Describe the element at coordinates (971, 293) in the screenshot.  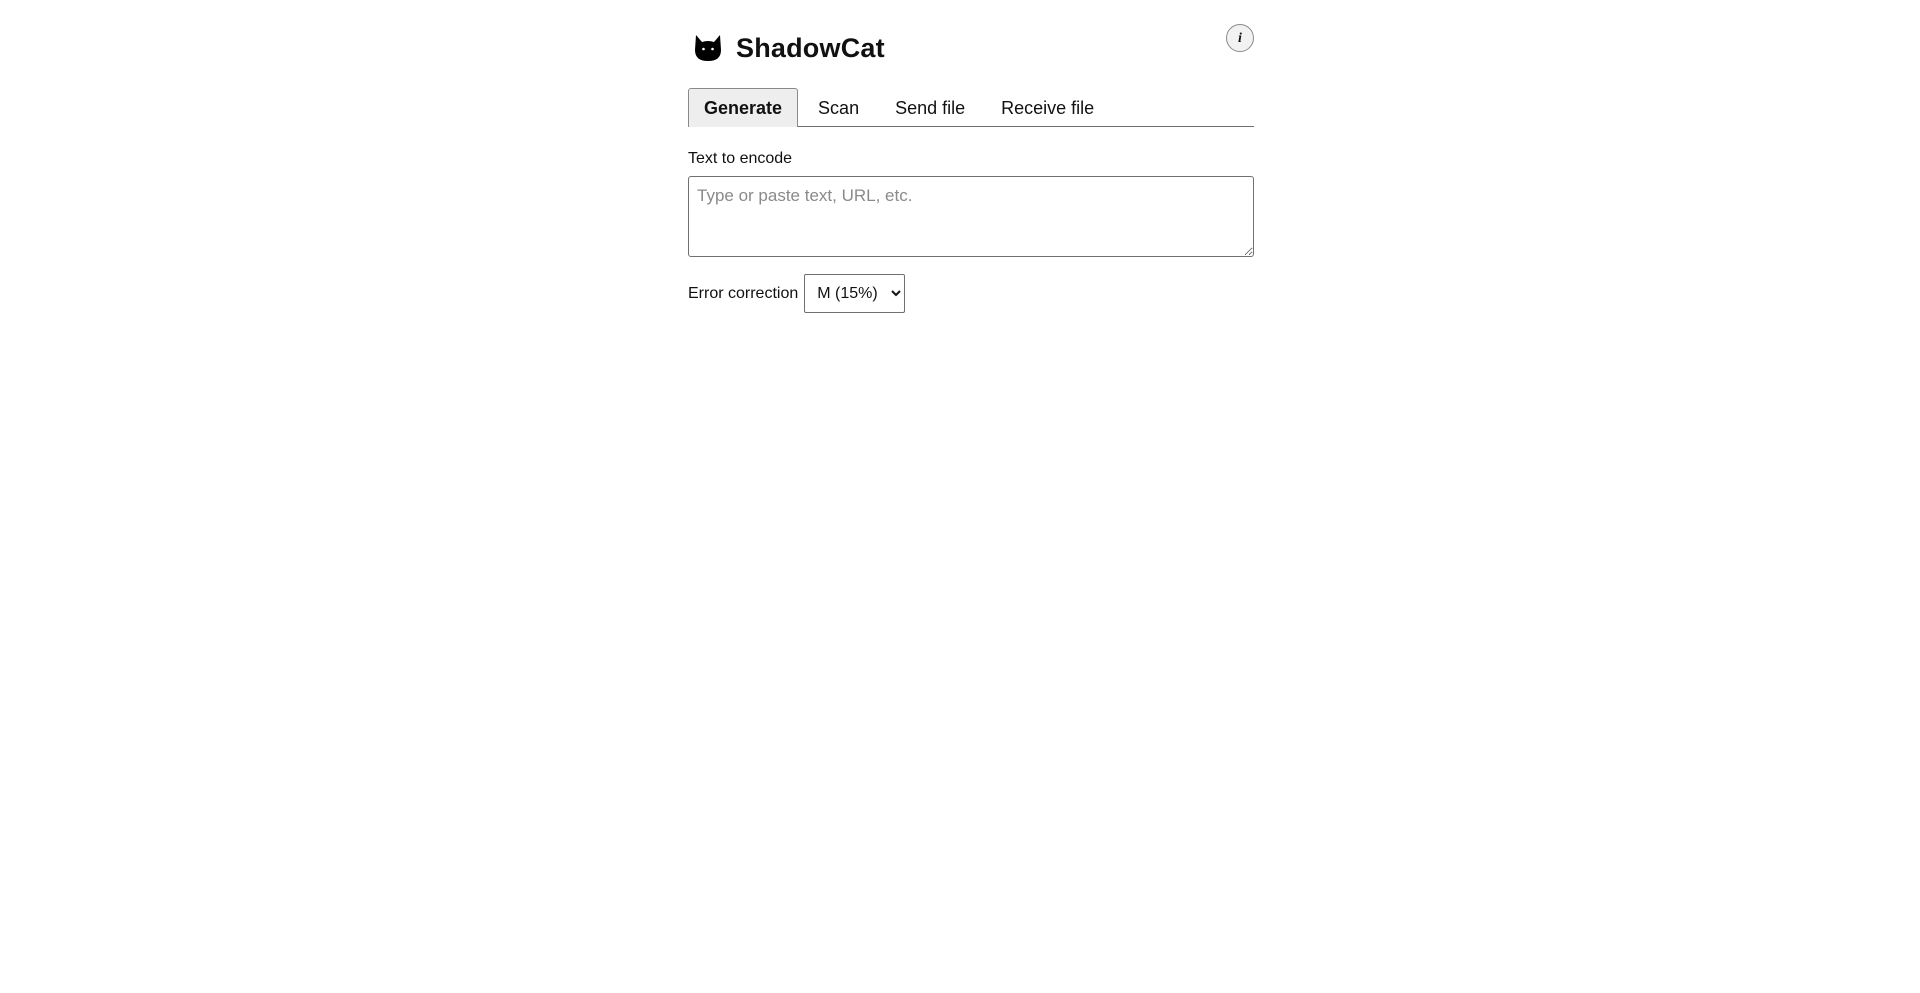
I see `error-correction-row: Error correction M (15%)` at that location.